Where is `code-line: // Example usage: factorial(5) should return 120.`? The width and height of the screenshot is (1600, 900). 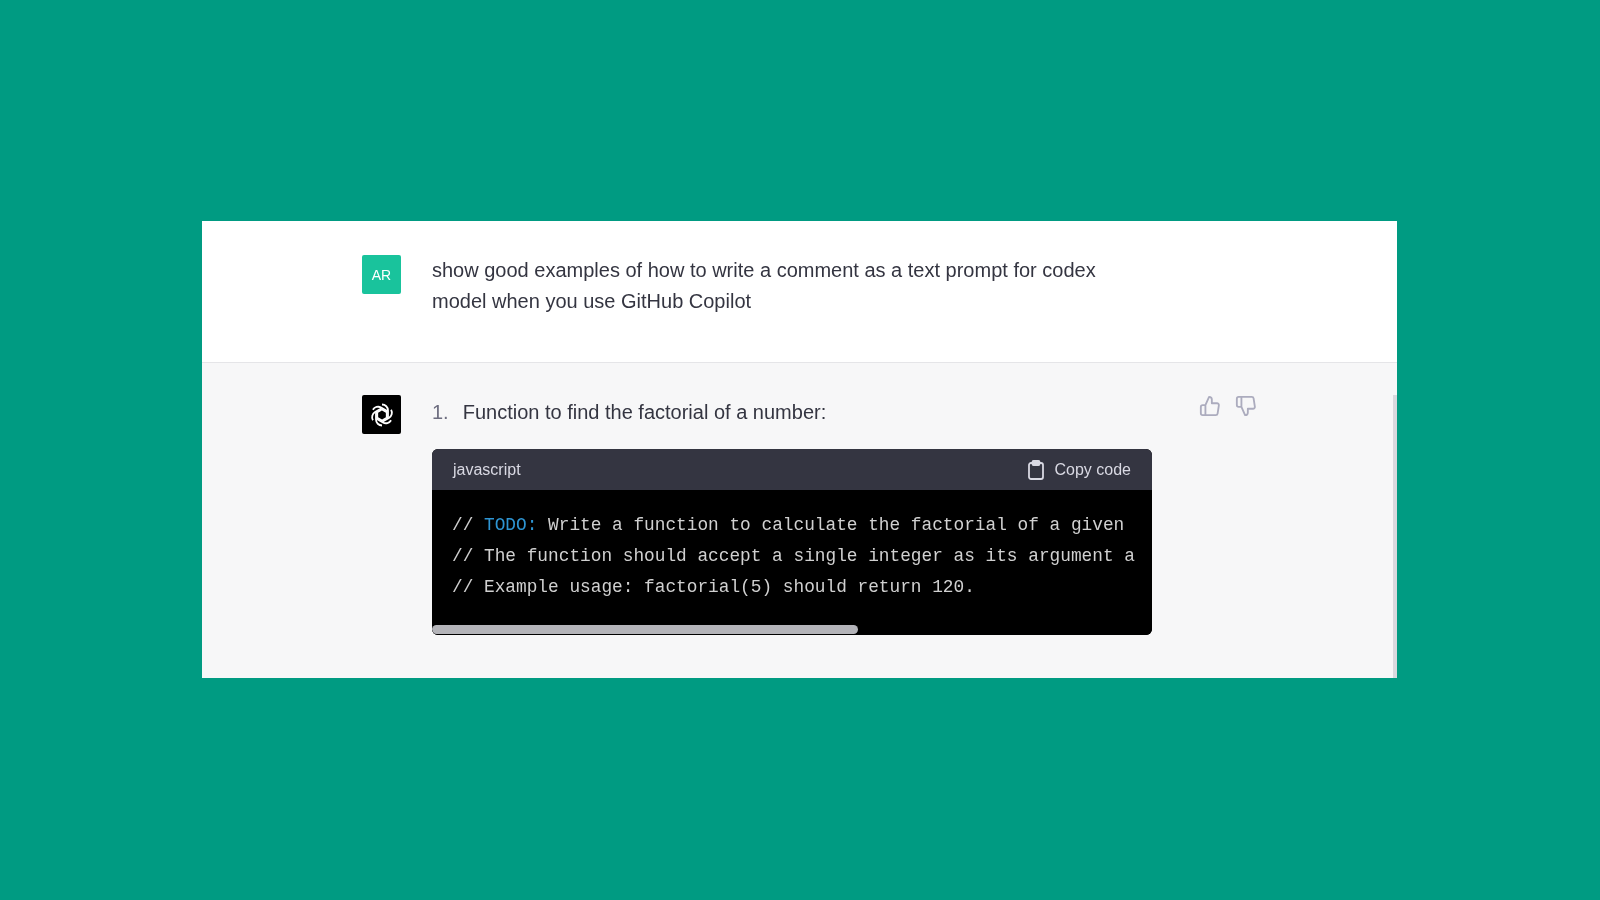 code-line: // Example usage: factorial(5) should return 120. is located at coordinates (714, 587).